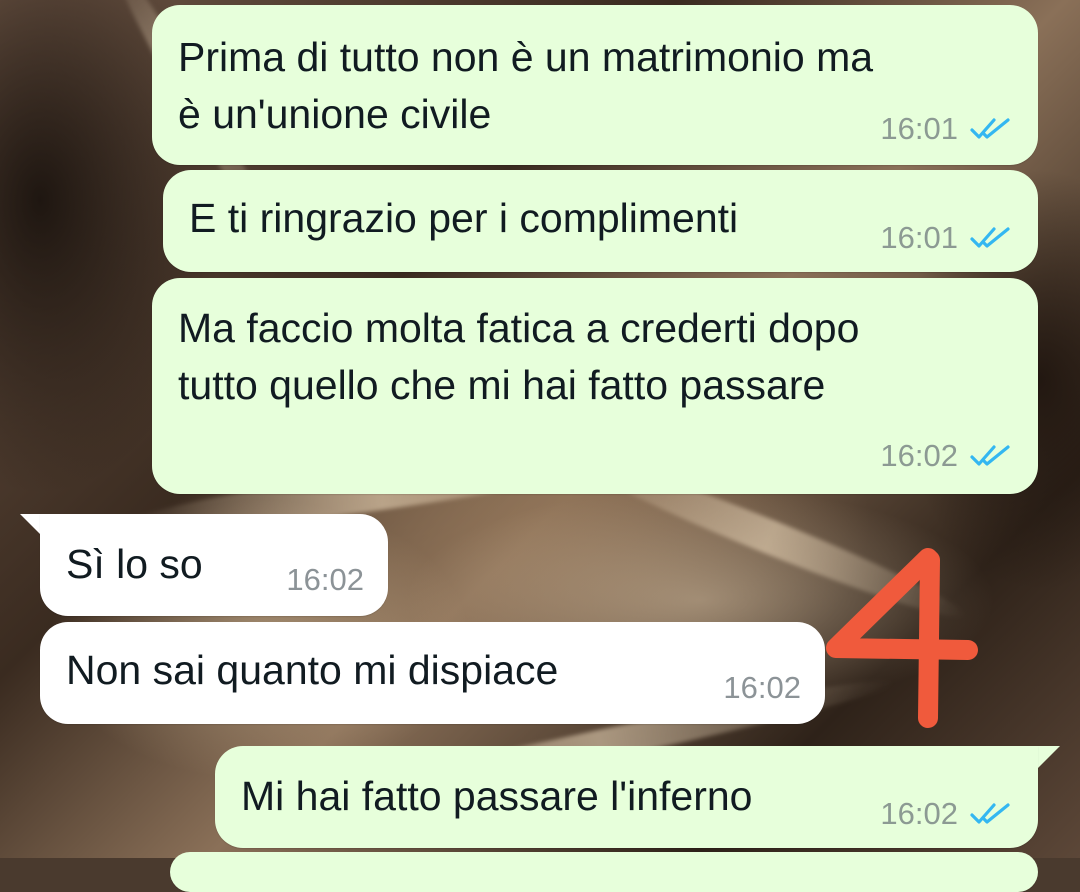 Image resolution: width=1080 pixels, height=892 pixels. I want to click on message-bubble-incoming: Non sai quanto mi dispiace 16:02, so click(432, 673).